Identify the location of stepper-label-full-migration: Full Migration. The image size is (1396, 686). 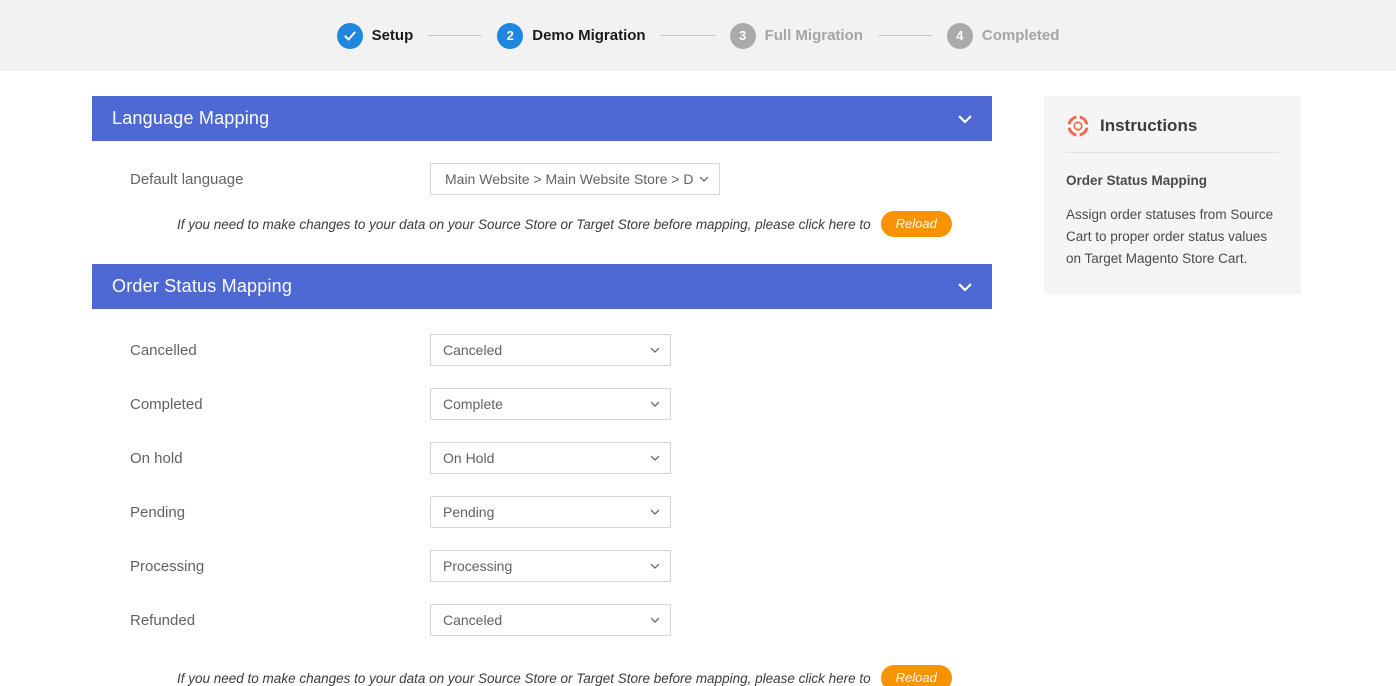
(813, 35).